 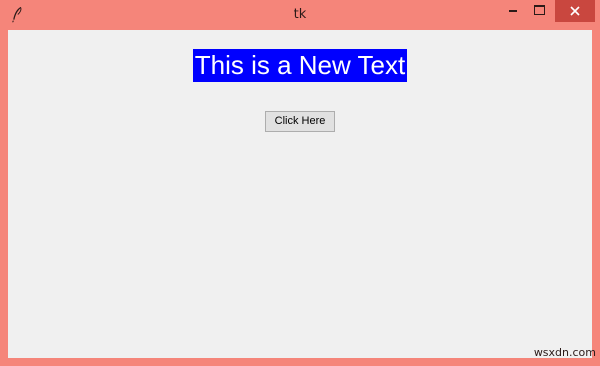 I want to click on maximize-button, so click(x=539, y=11).